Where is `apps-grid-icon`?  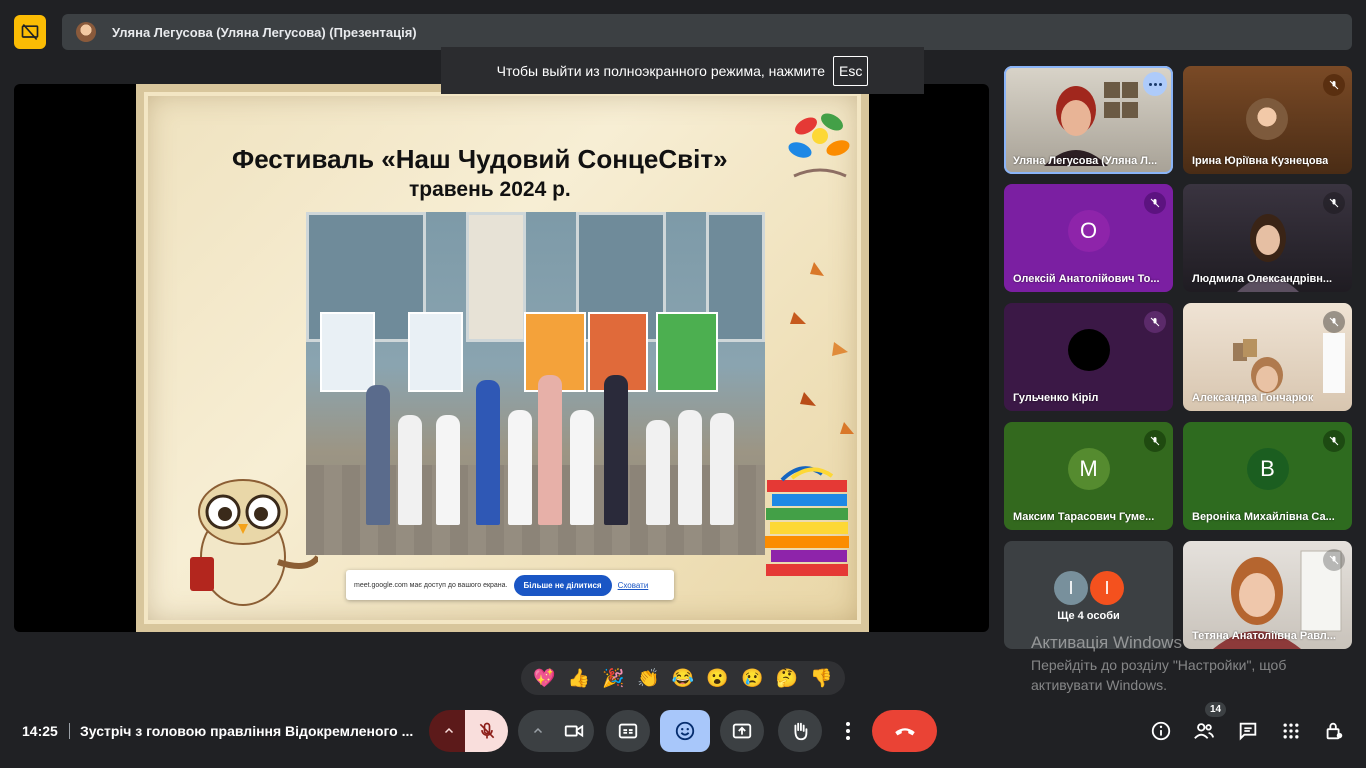
apps-grid-icon is located at coordinates (1291, 731).